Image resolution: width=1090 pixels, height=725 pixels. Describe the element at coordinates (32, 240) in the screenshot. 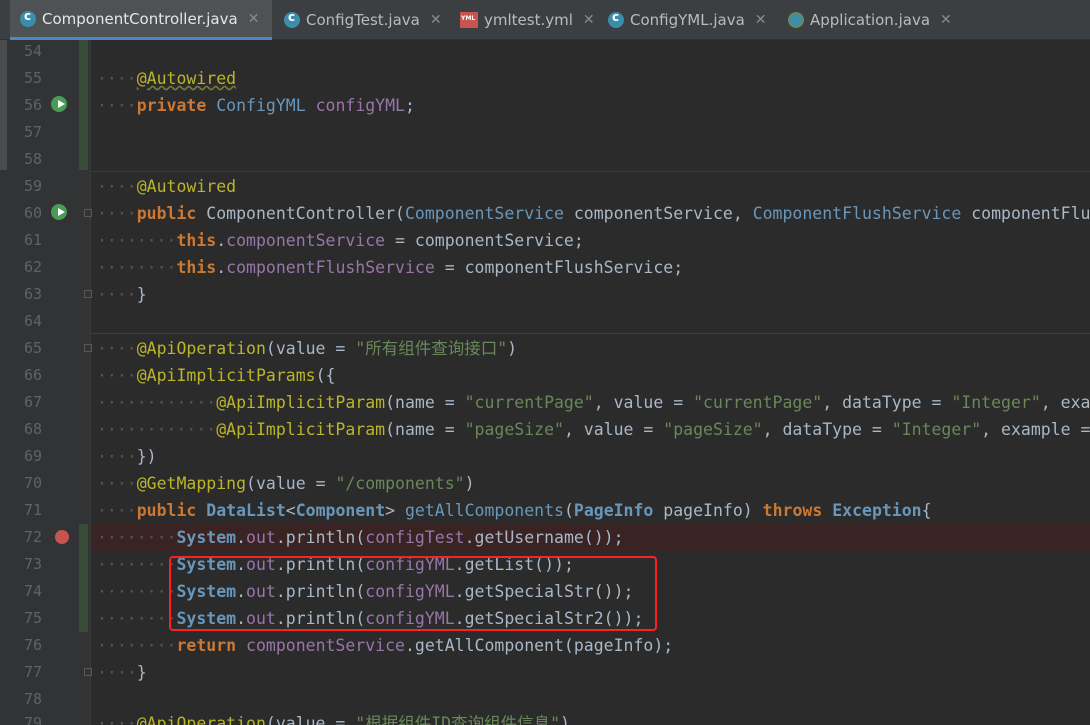

I see `line-number: 61` at that location.